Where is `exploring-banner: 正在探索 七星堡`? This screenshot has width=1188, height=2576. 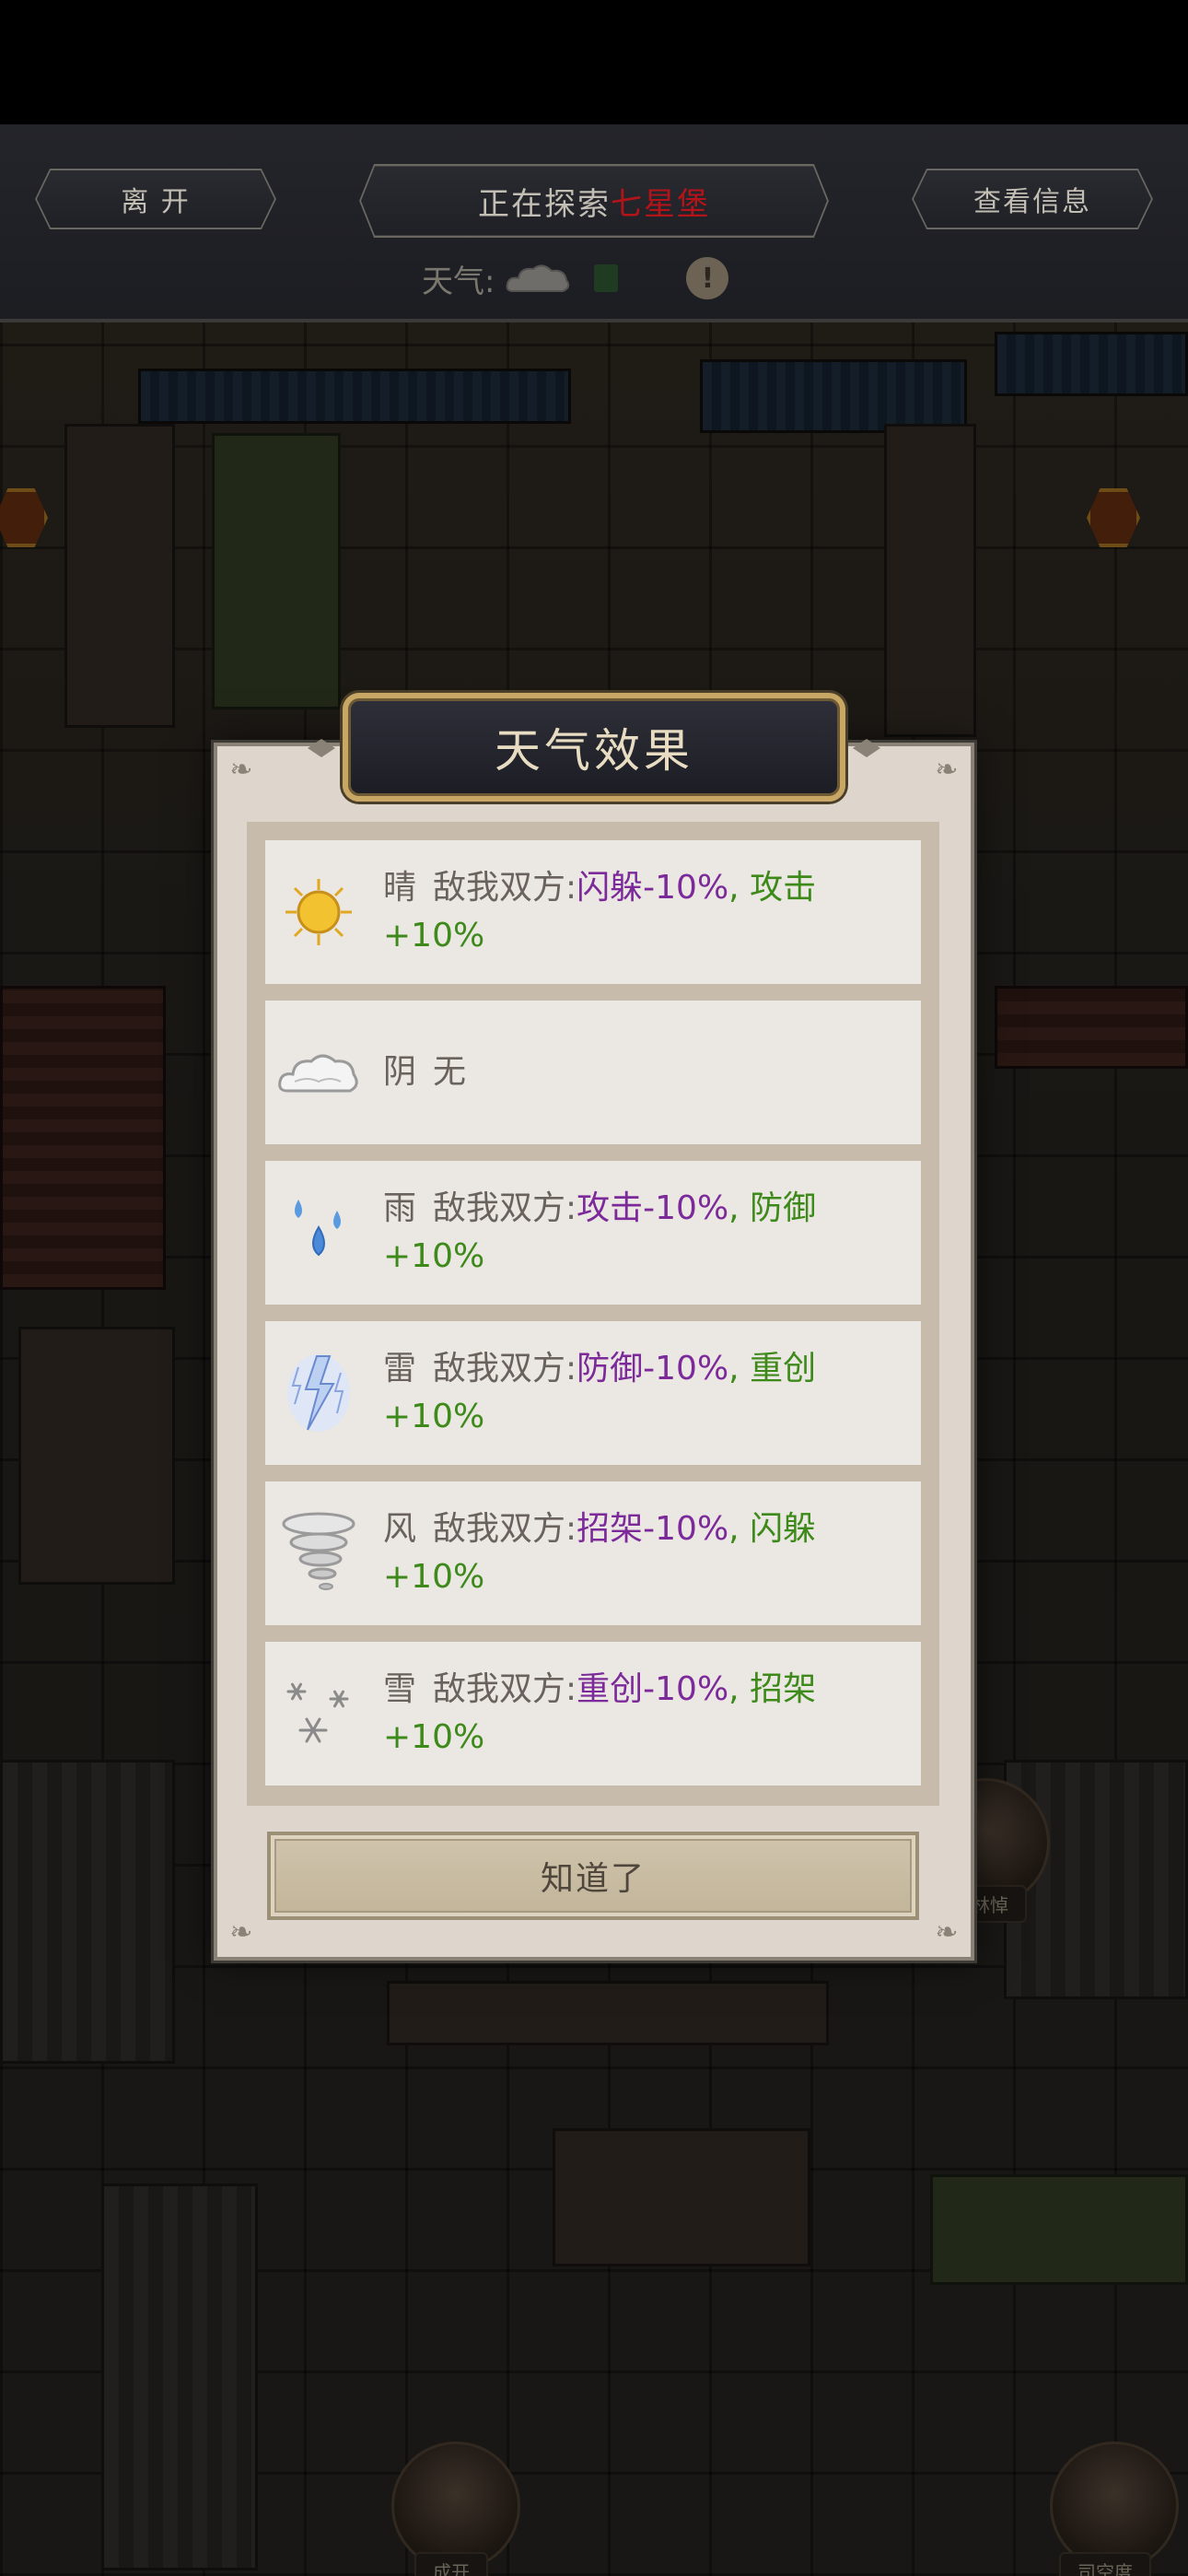
exploring-banner: 正在探索 七星堡 is located at coordinates (594, 201).